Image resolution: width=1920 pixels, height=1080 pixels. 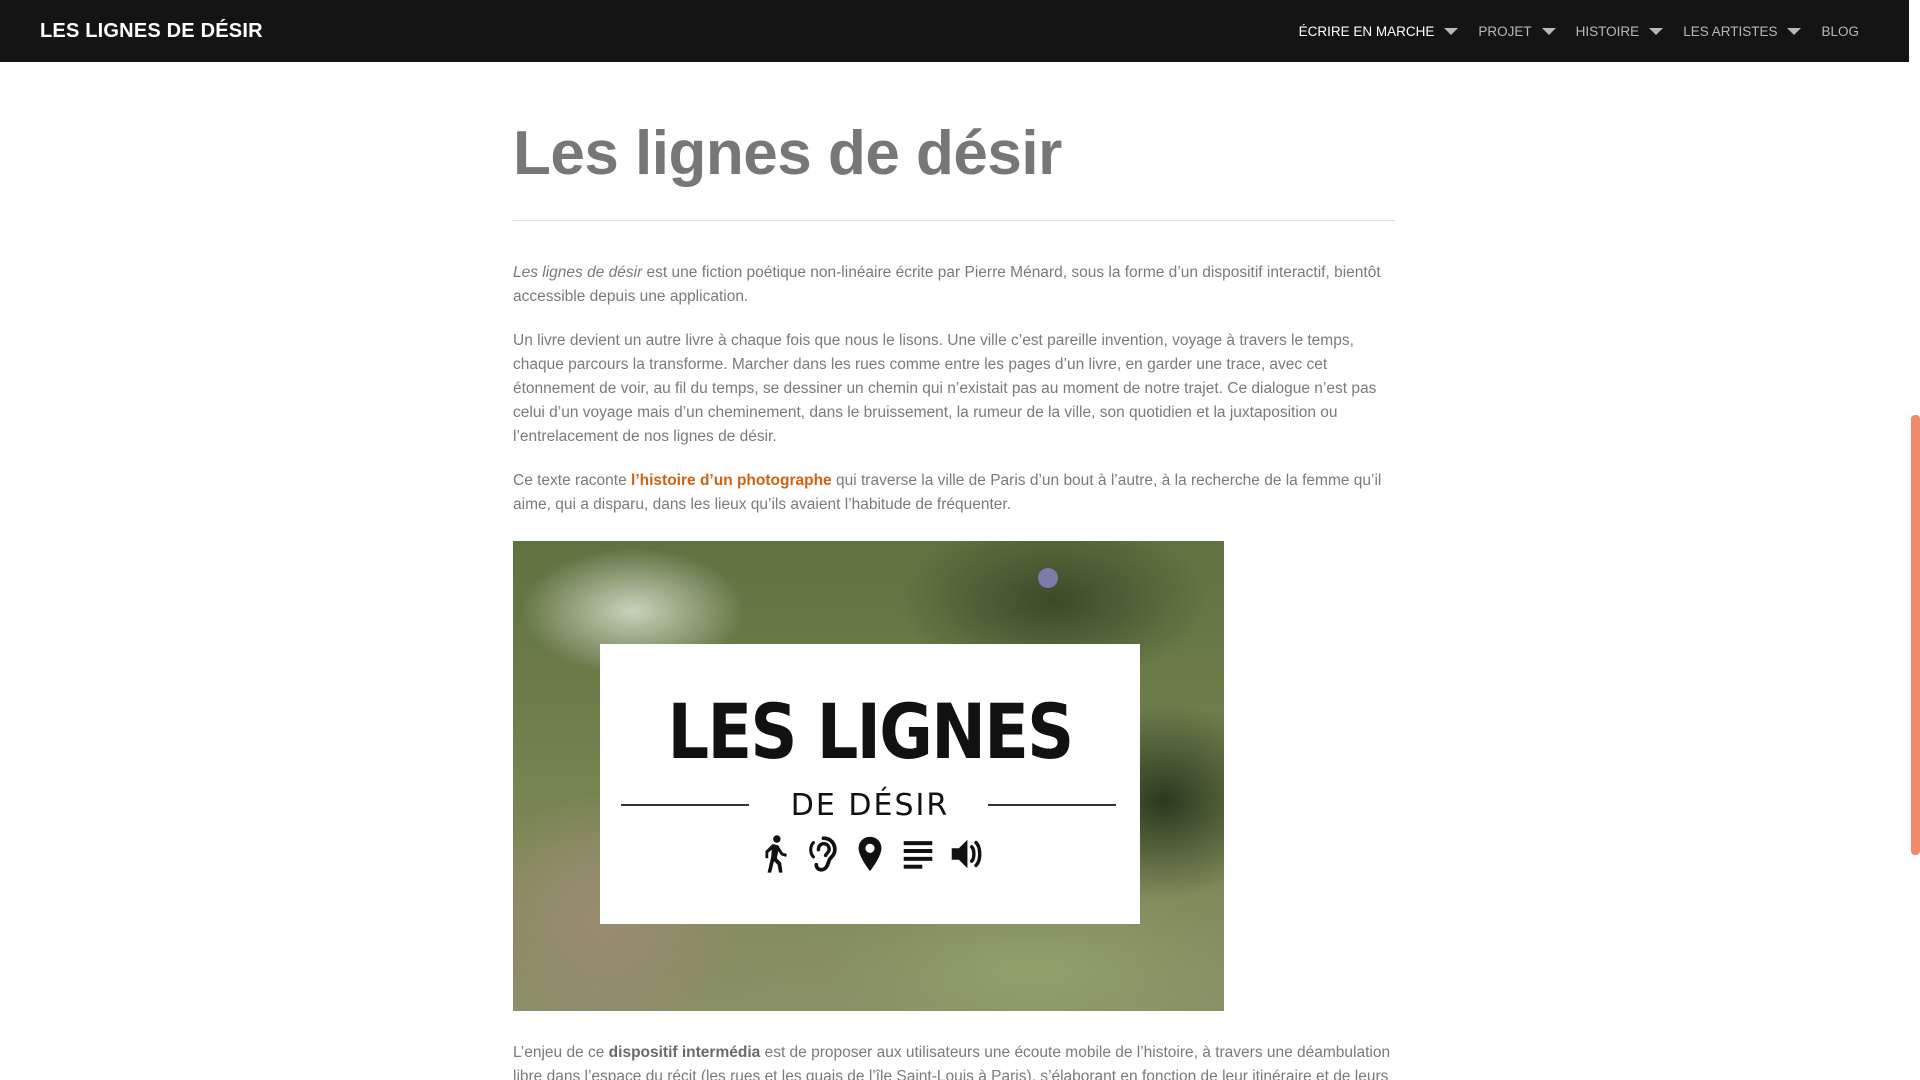 What do you see at coordinates (1366, 31) in the screenshot?
I see `nav-item-label: ÉCRIRE EN MARCHE` at bounding box center [1366, 31].